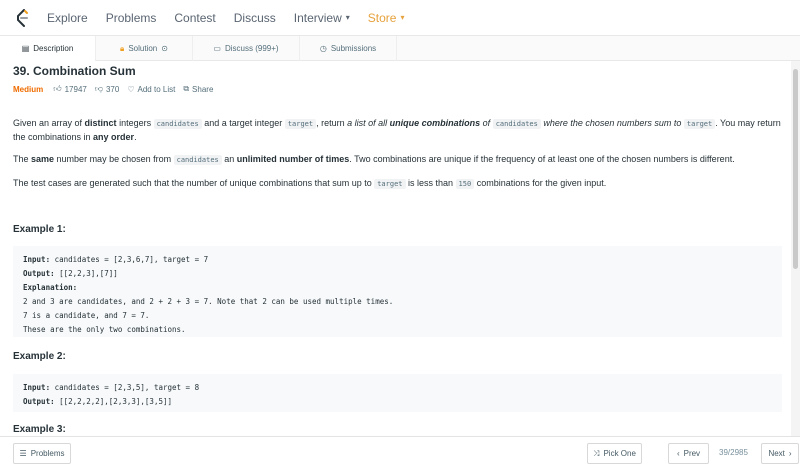 This screenshot has height=468, width=800. I want to click on problems-button: ☰ Problems, so click(42, 453).